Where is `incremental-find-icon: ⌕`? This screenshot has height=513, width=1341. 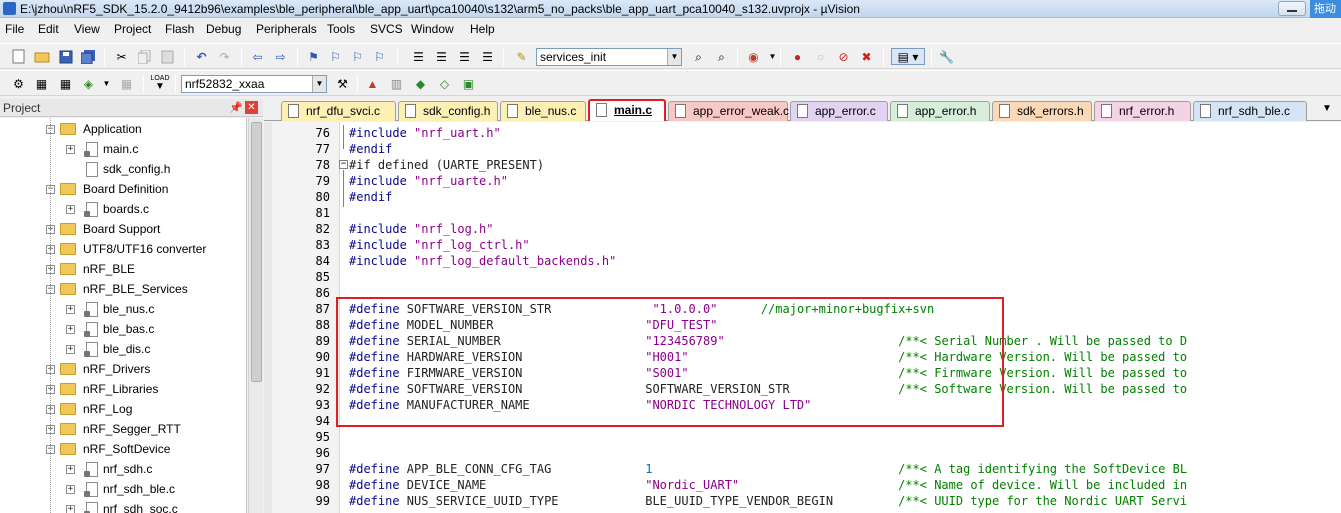 incremental-find-icon: ⌕ is located at coordinates (721, 56).